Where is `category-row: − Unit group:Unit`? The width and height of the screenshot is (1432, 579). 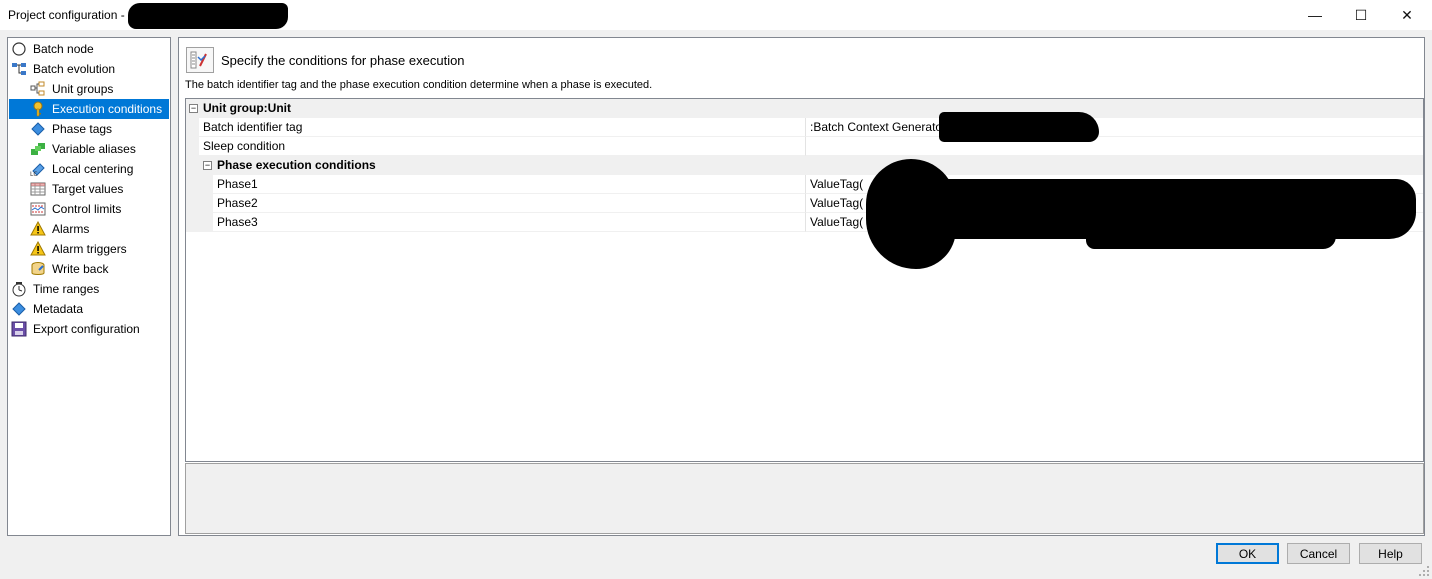 category-row: − Unit group:Unit is located at coordinates (804, 108).